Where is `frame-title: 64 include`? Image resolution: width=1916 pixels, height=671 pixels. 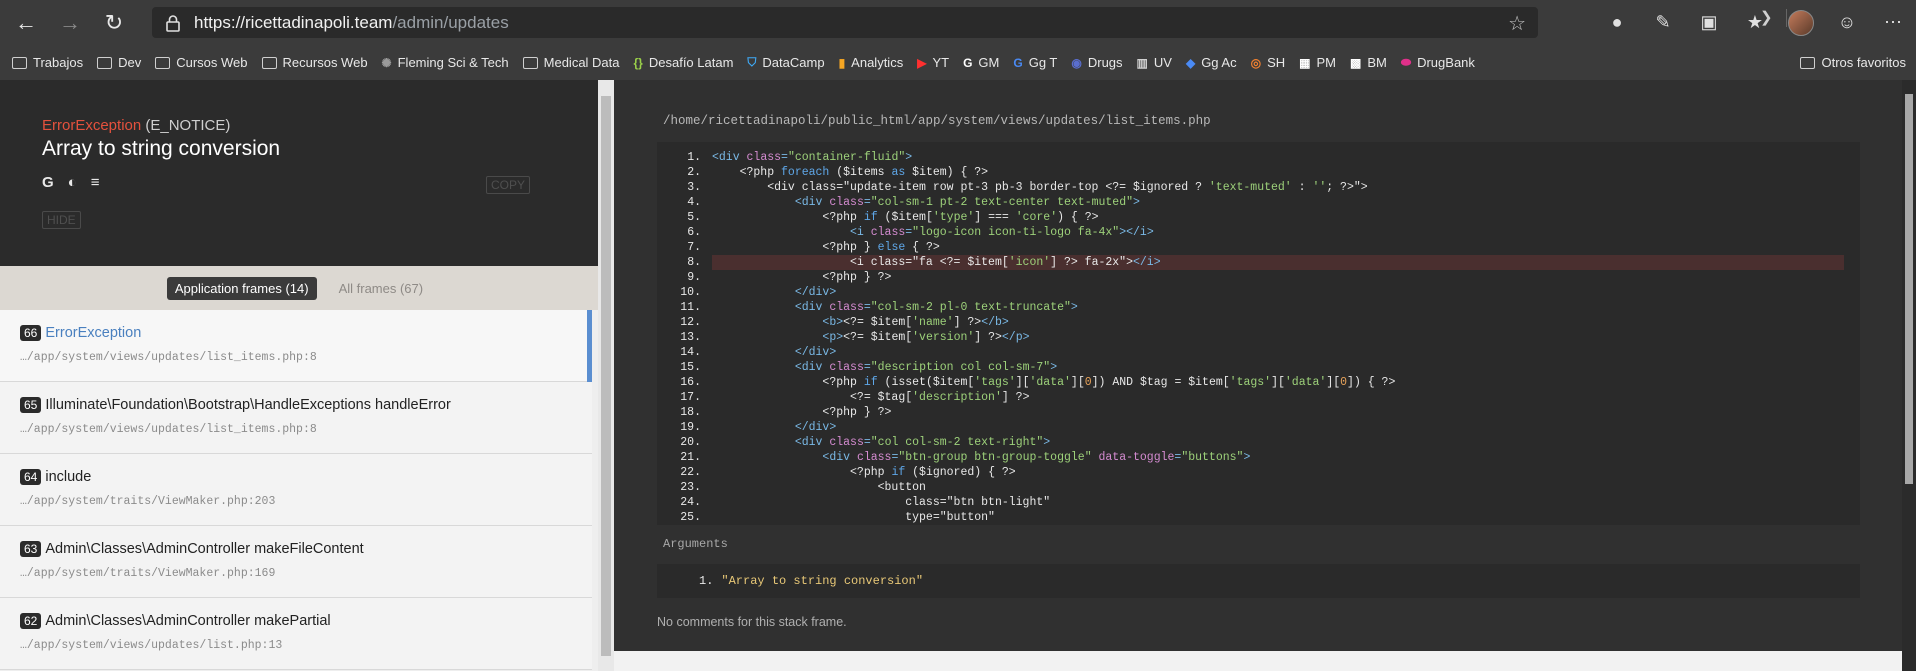
frame-title: 64 include is located at coordinates (306, 477).